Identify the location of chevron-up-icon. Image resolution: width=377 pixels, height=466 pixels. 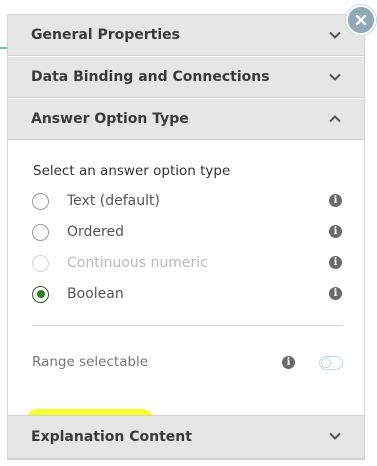
(335, 119).